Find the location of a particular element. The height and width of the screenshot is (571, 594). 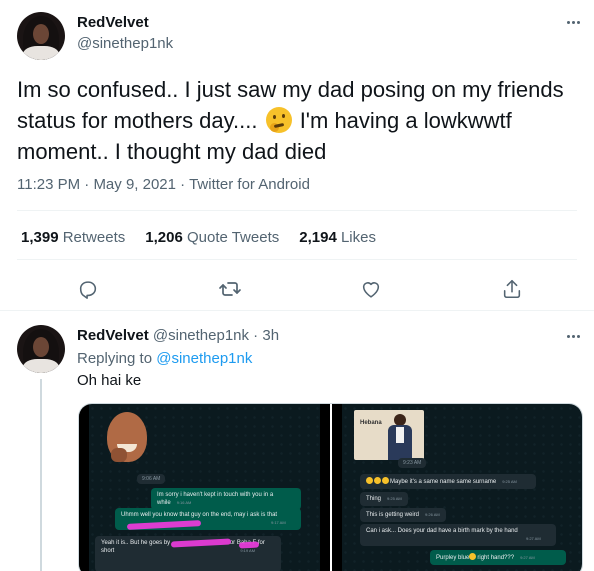

shared-photo: Hebana is located at coordinates (389, 435).